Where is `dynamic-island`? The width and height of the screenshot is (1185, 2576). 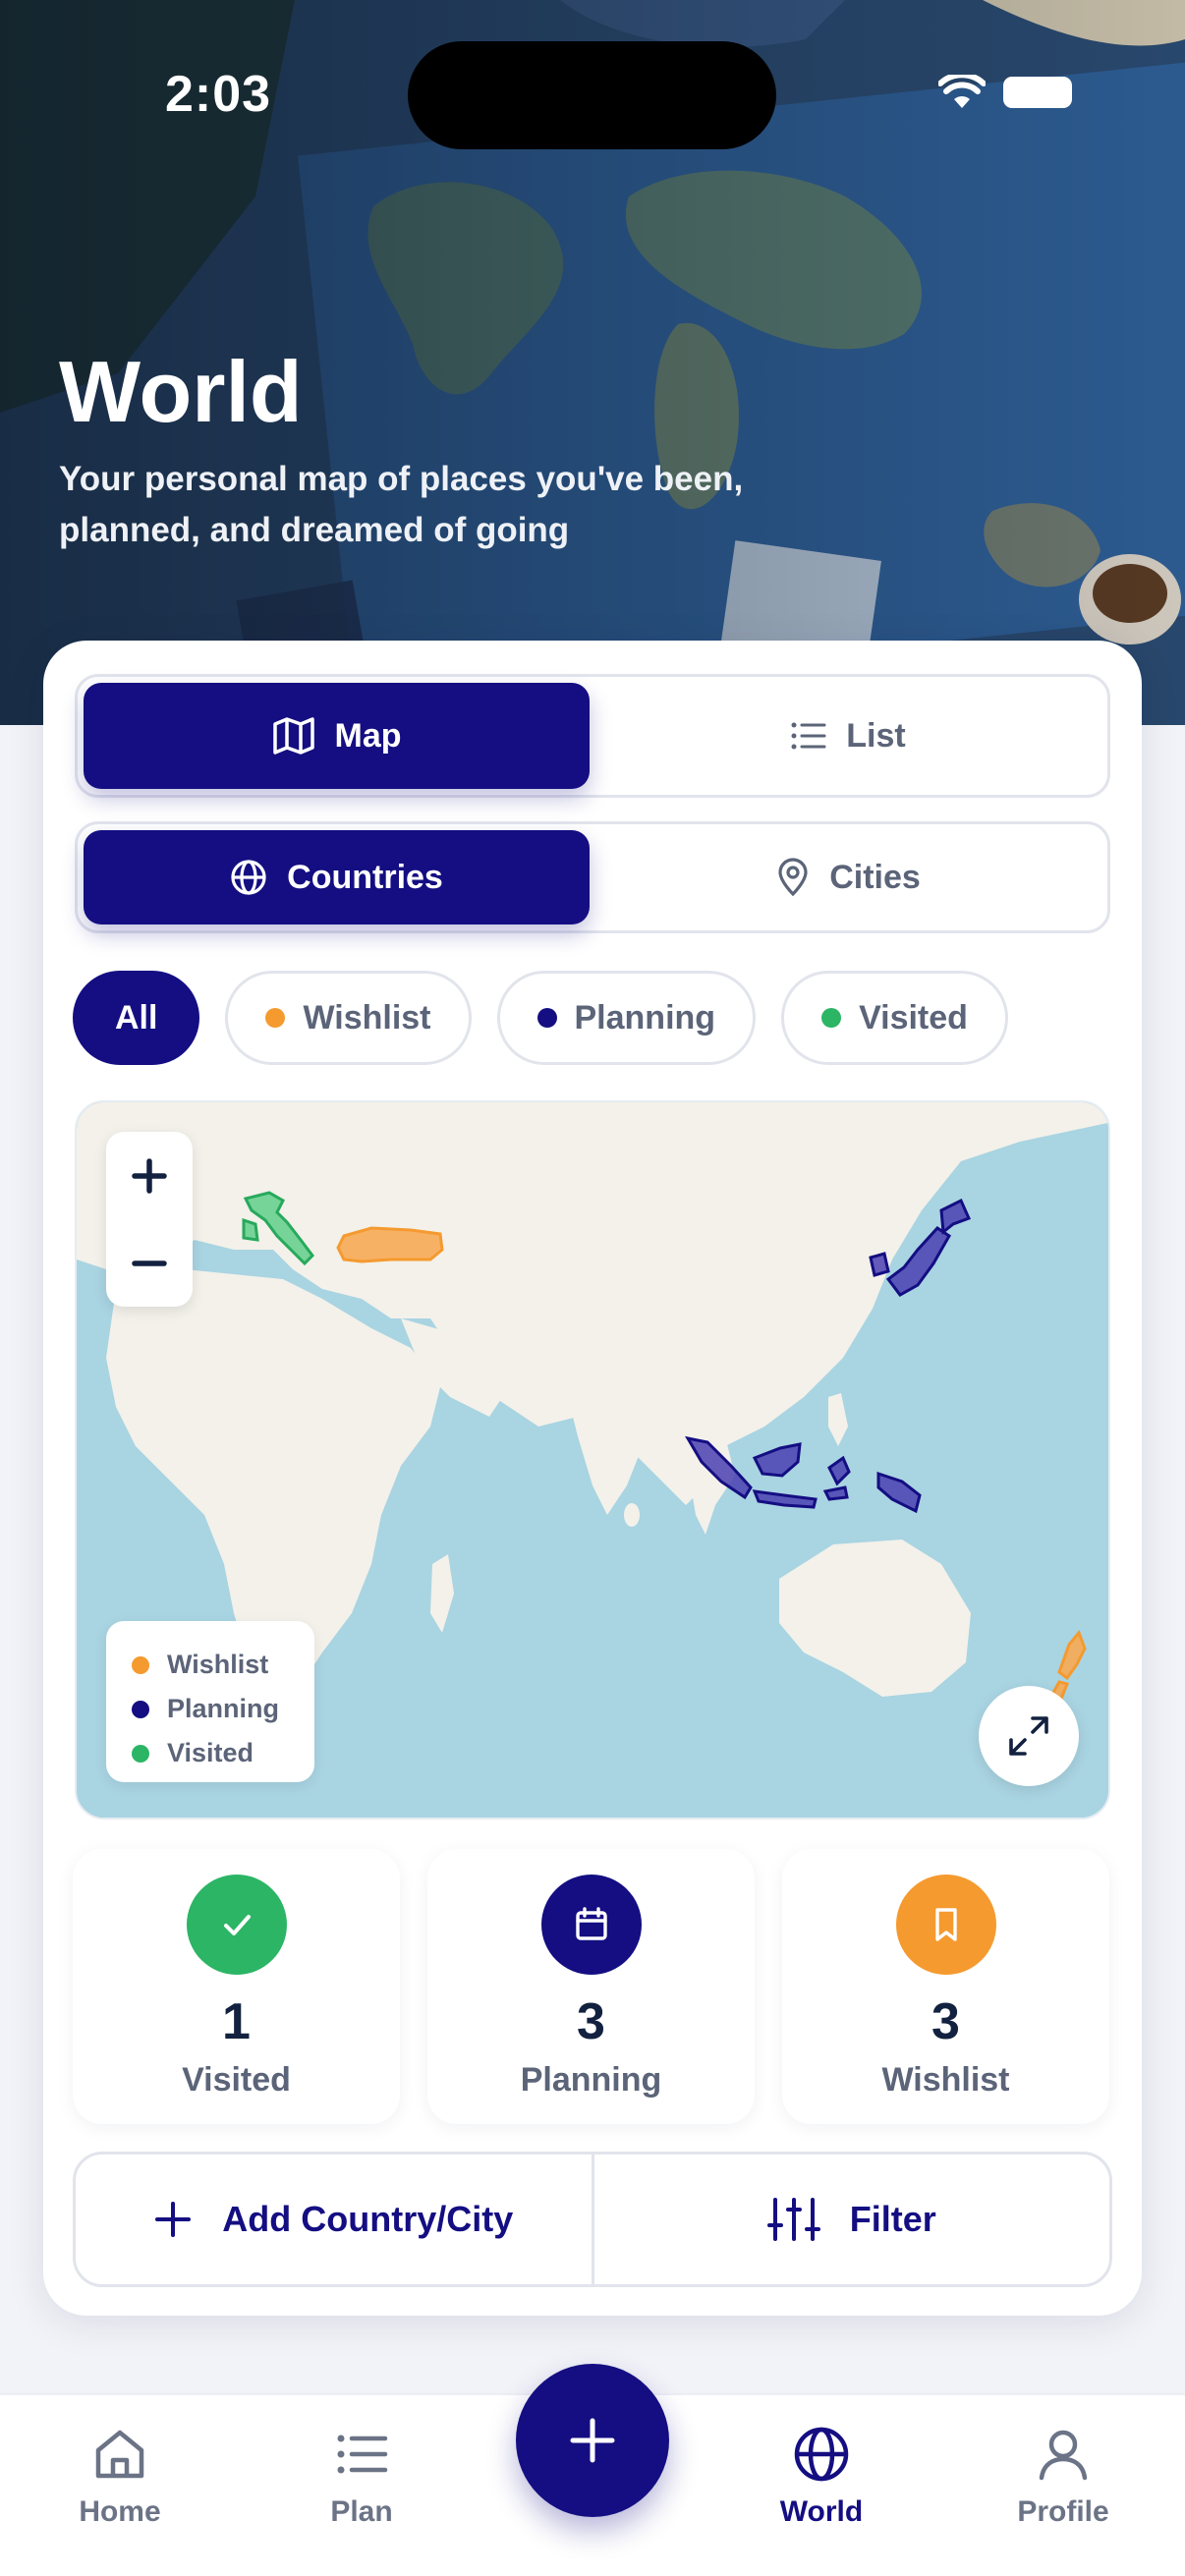 dynamic-island is located at coordinates (592, 95).